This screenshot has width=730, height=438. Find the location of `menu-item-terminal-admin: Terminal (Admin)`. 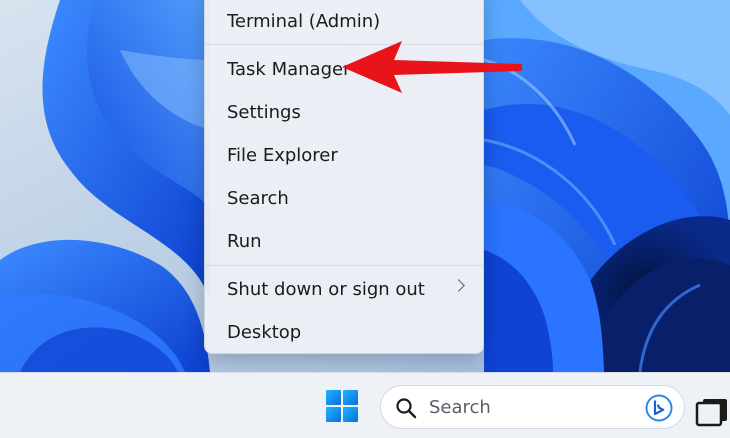

menu-item-terminal-admin: Terminal (Admin) is located at coordinates (344, 21).